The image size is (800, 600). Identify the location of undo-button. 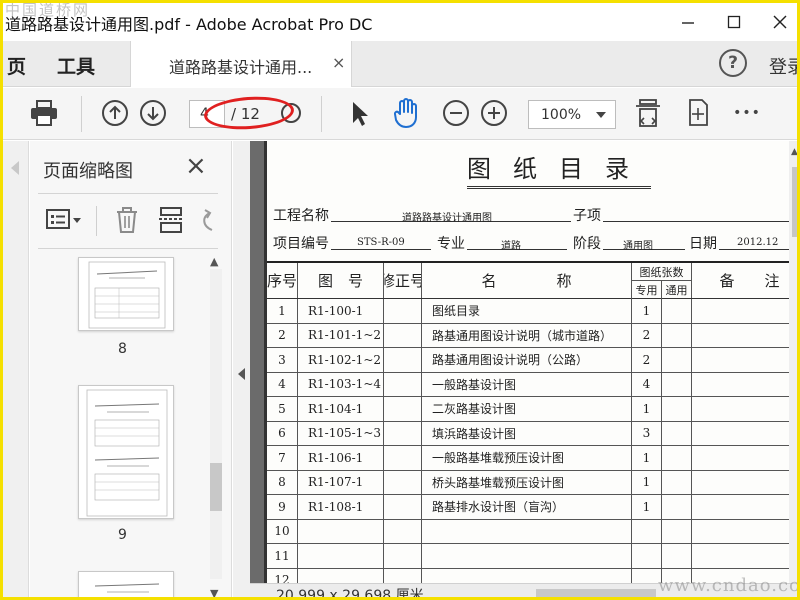
(208, 222).